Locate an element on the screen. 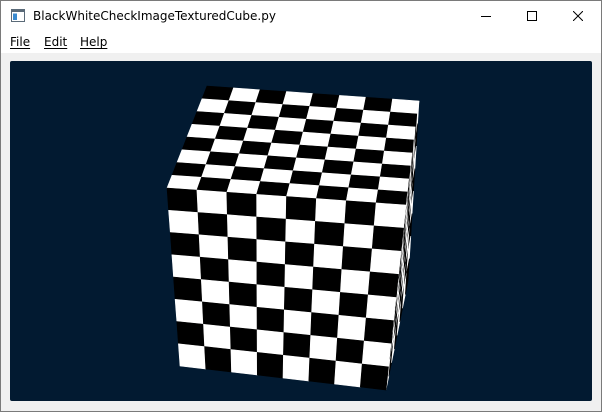 This screenshot has height=412, width=602. title-bar: BlackWhiteCheckImageTexturedCube.py is located at coordinates (301, 16).